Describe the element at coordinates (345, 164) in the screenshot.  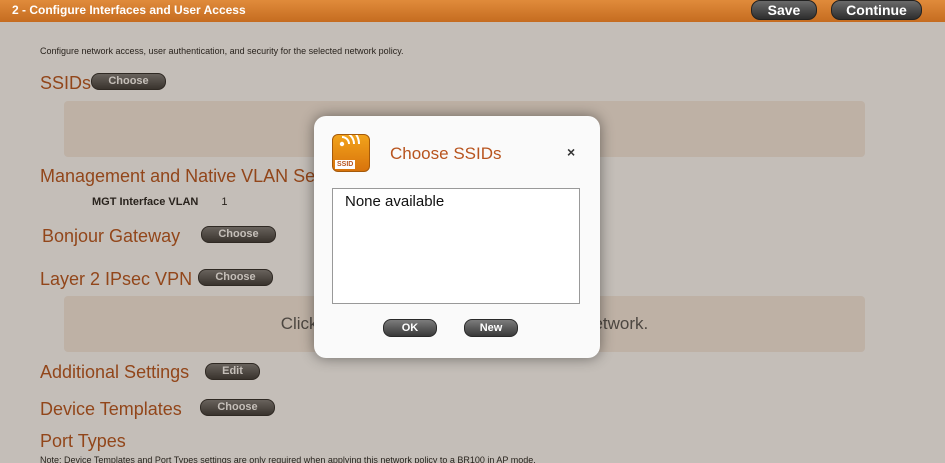
I see `ssid-icon-label: SSID` at that location.